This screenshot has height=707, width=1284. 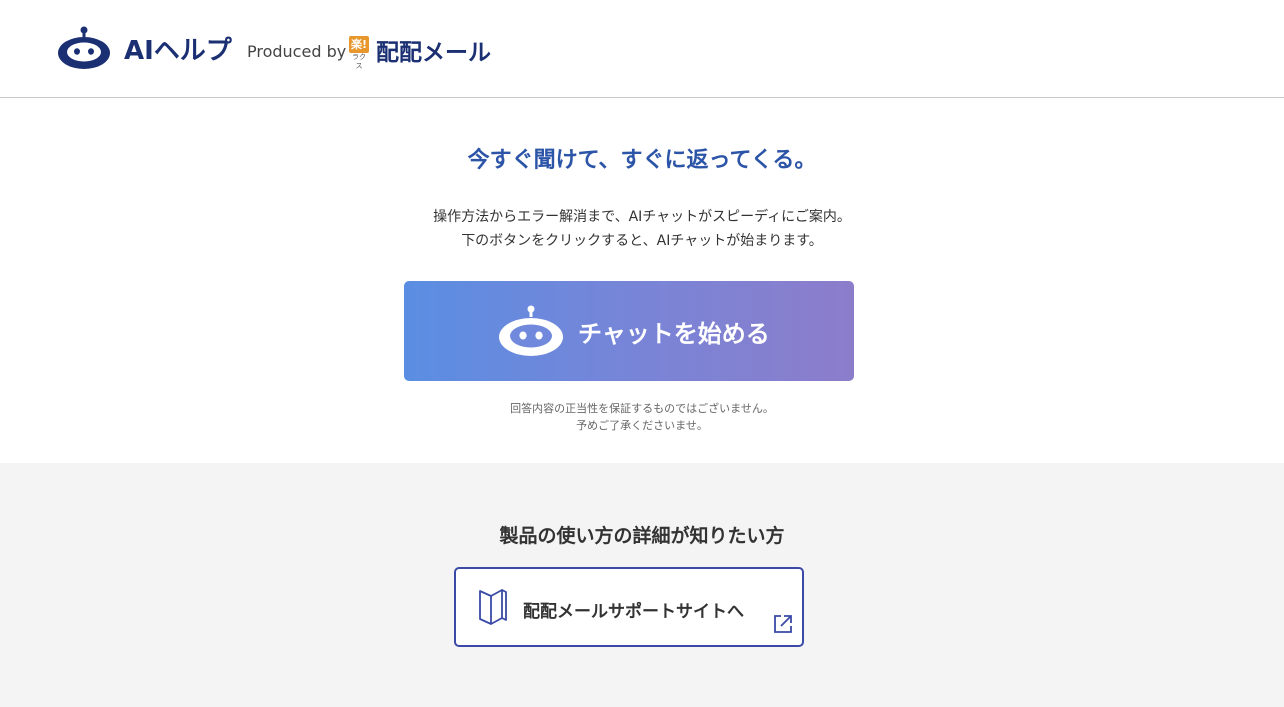 What do you see at coordinates (783, 624) in the screenshot?
I see `external-link-icon` at bounding box center [783, 624].